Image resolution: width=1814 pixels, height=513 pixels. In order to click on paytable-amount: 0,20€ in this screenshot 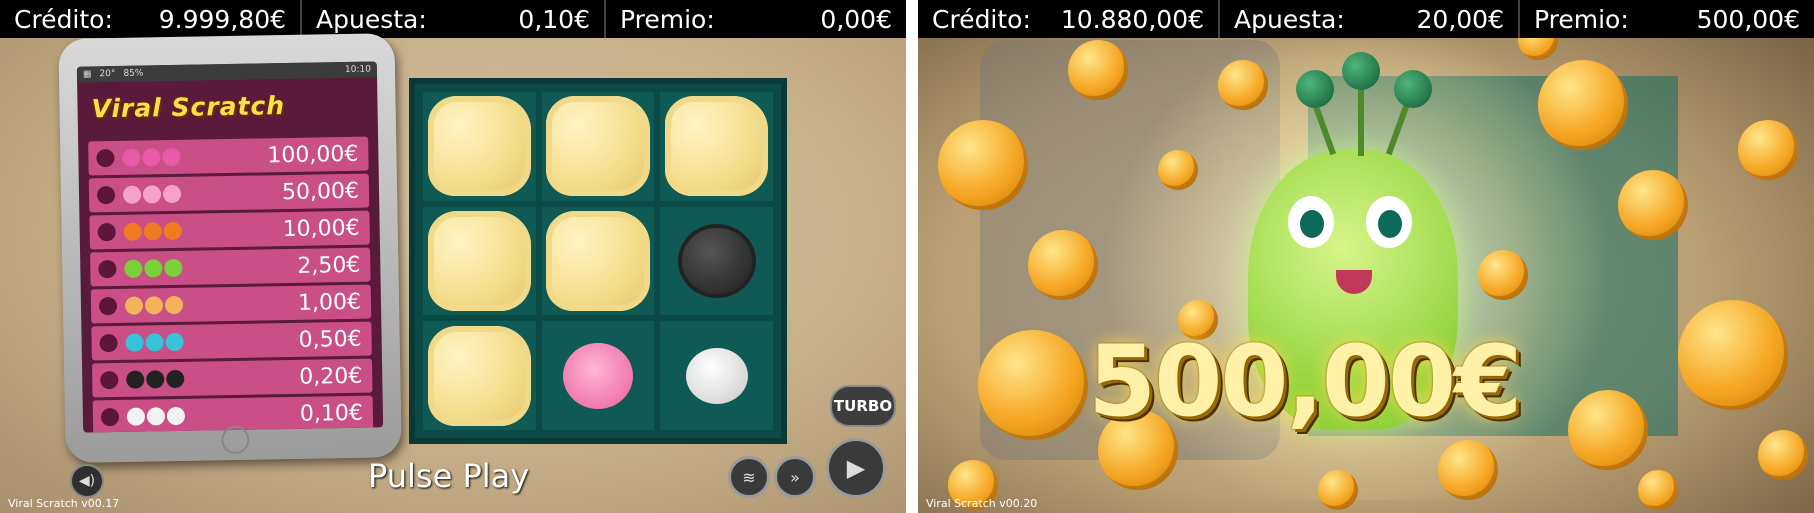, I will do `click(331, 376)`.